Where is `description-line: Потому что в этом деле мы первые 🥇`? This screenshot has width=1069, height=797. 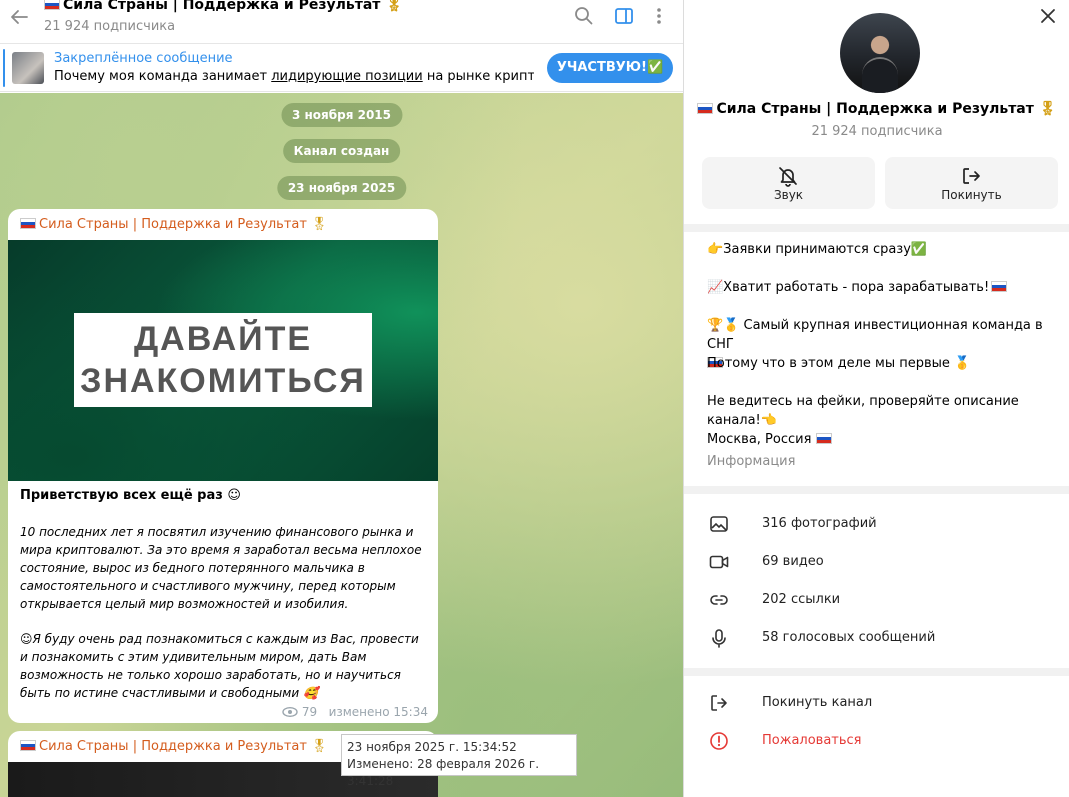 description-line: Потому что в этом деле мы первые 🥇 is located at coordinates (839, 363).